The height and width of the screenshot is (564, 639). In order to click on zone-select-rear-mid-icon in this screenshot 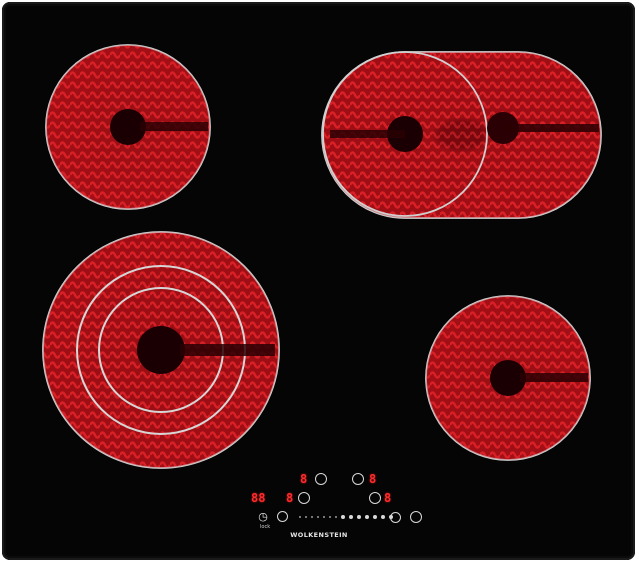, I will do `click(375, 498)`.